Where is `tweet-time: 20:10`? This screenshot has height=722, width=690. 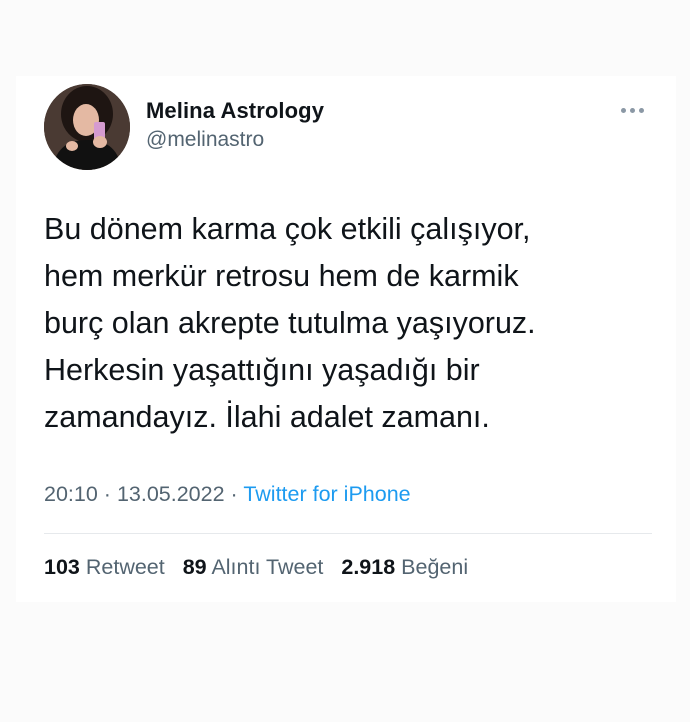 tweet-time: 20:10 is located at coordinates (71, 494).